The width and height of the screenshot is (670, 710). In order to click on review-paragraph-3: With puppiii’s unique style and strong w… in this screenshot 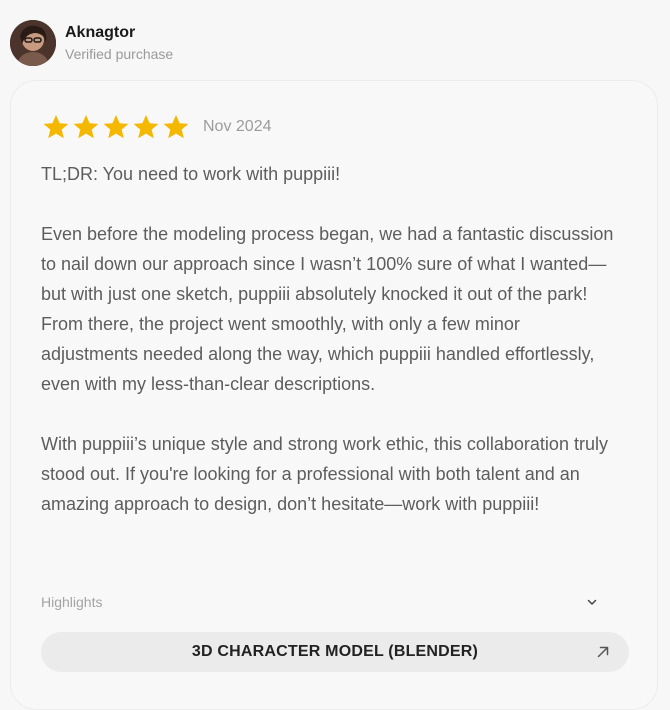, I will do `click(324, 474)`.